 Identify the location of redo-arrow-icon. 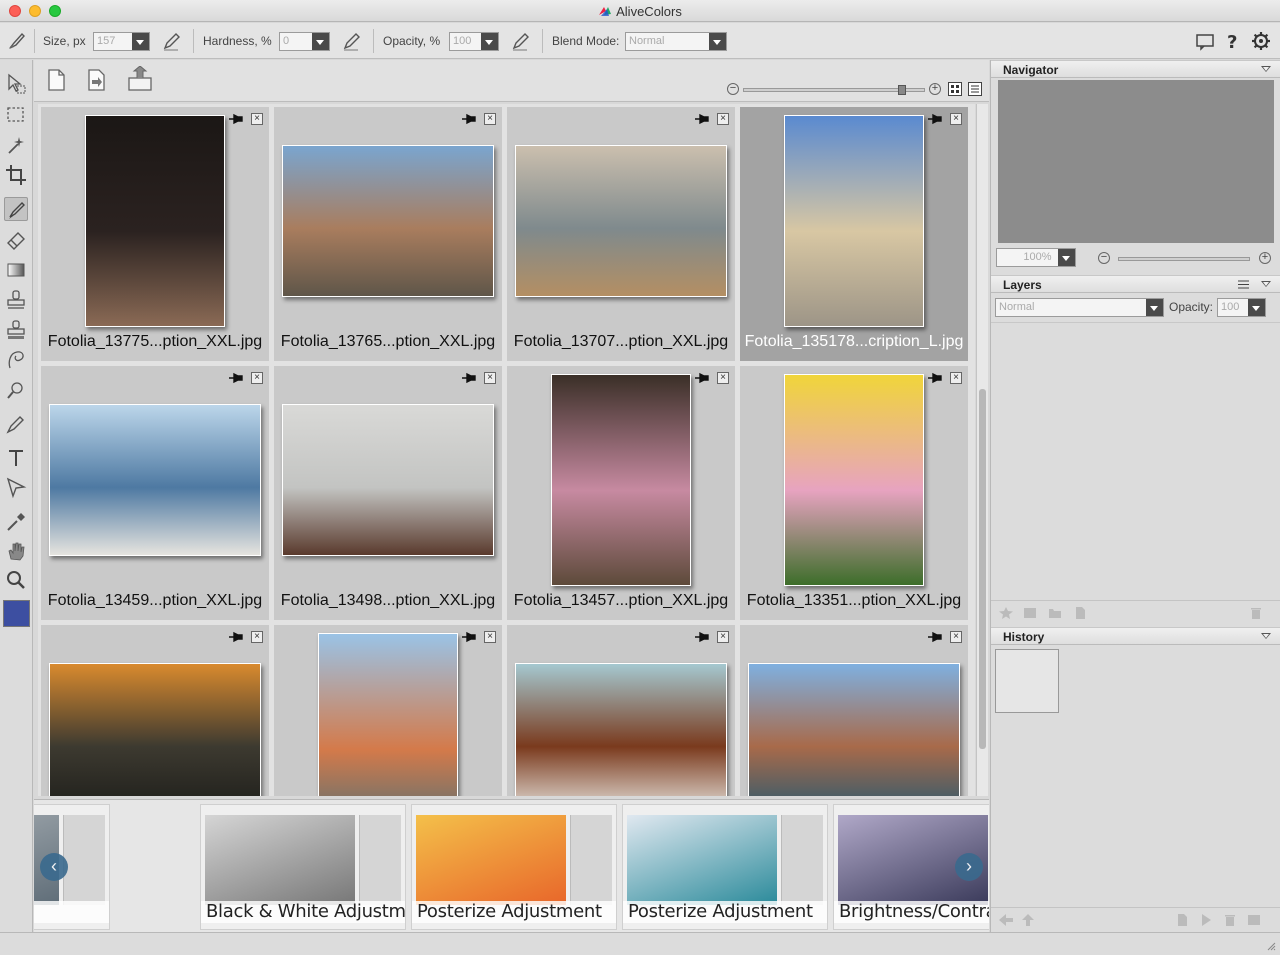
(1028, 920).